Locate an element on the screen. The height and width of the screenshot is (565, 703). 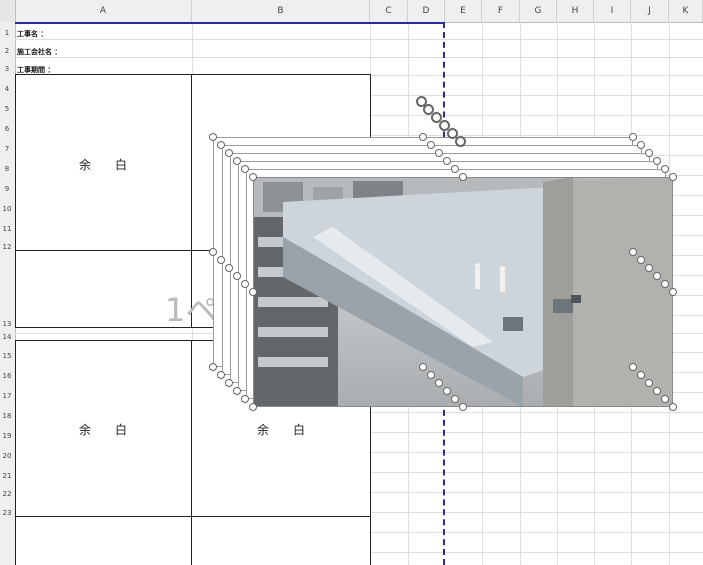
select-all-corner is located at coordinates (8, 11).